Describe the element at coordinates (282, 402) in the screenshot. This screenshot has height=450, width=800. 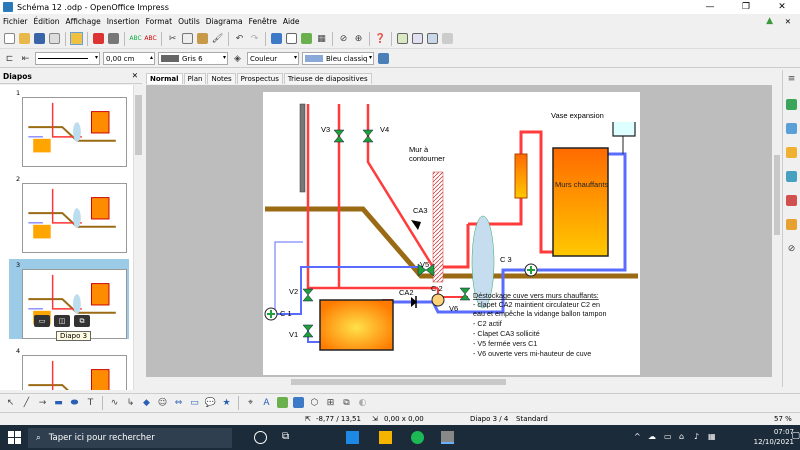
I see `insert-image-icon` at that location.